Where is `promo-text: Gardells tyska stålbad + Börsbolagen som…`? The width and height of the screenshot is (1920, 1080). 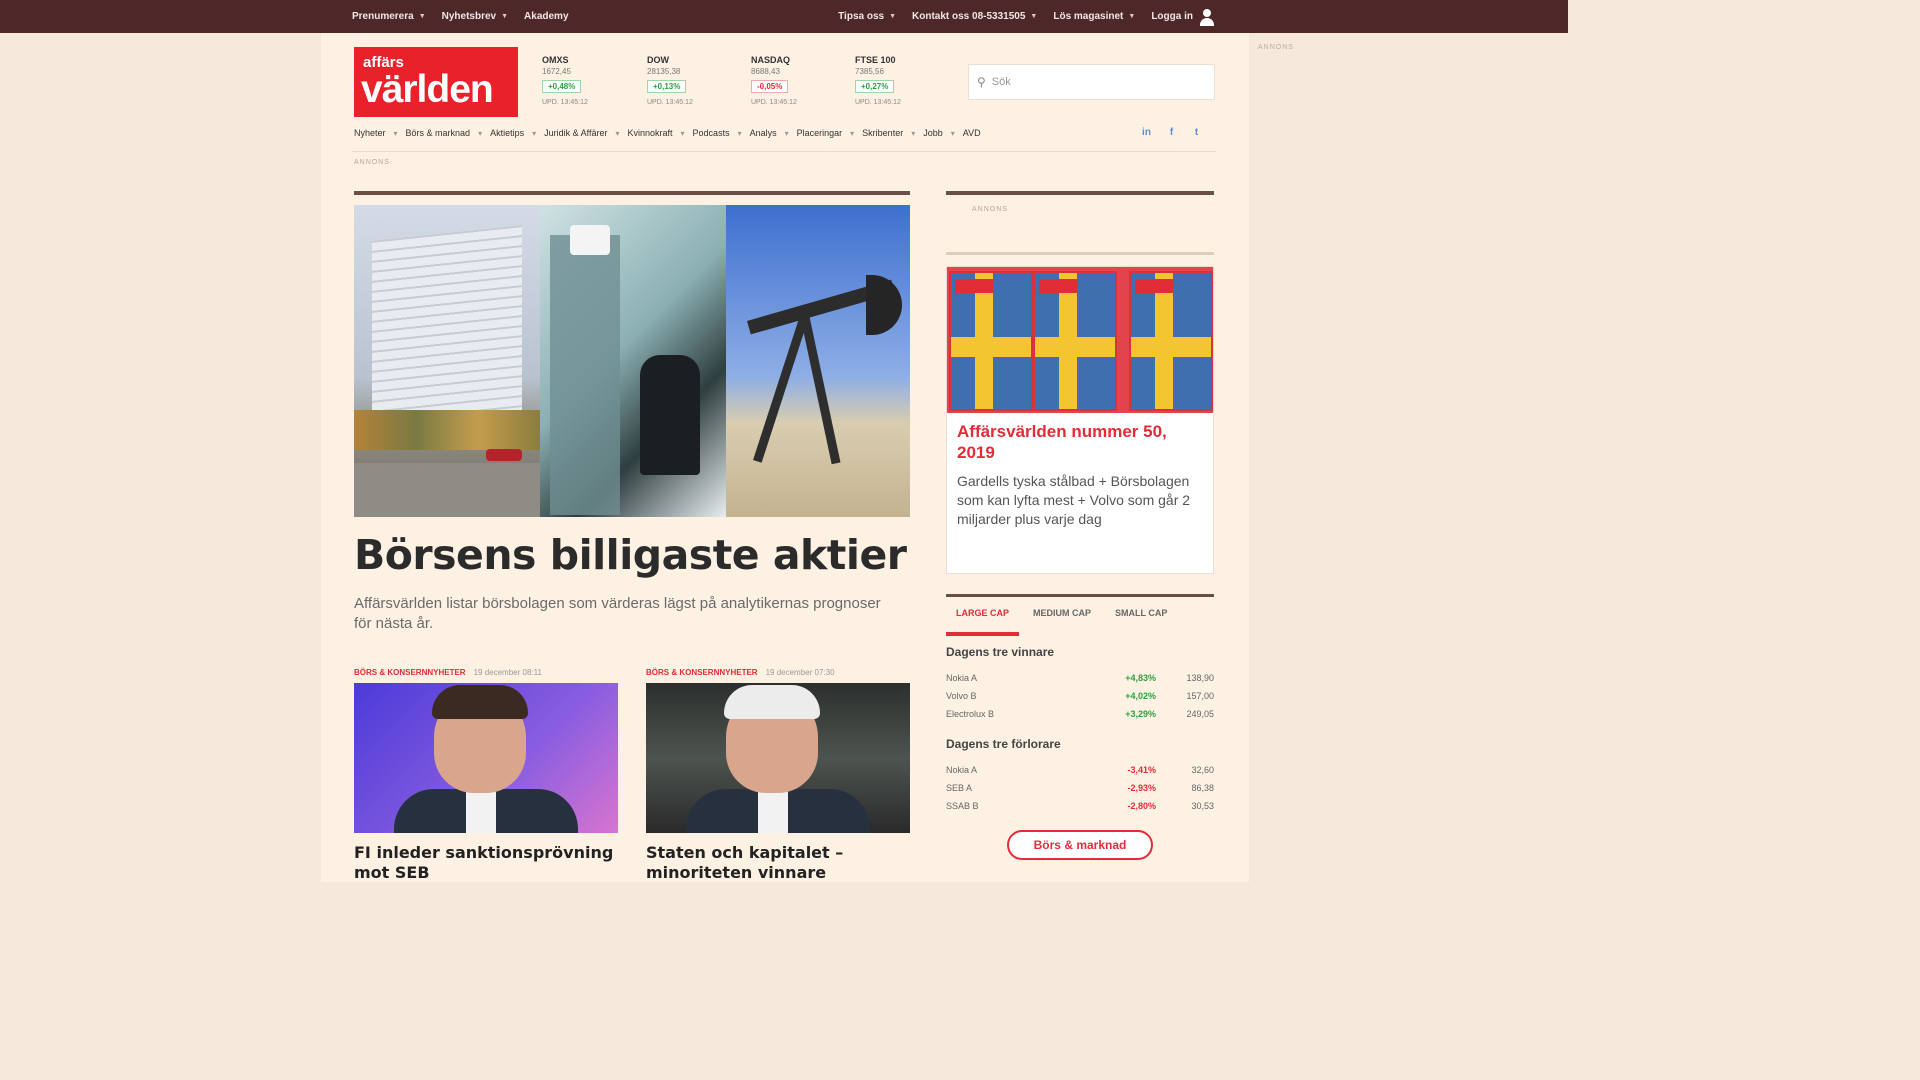 promo-text: Gardells tyska stålbad + Börsbolagen som… is located at coordinates (1074, 500).